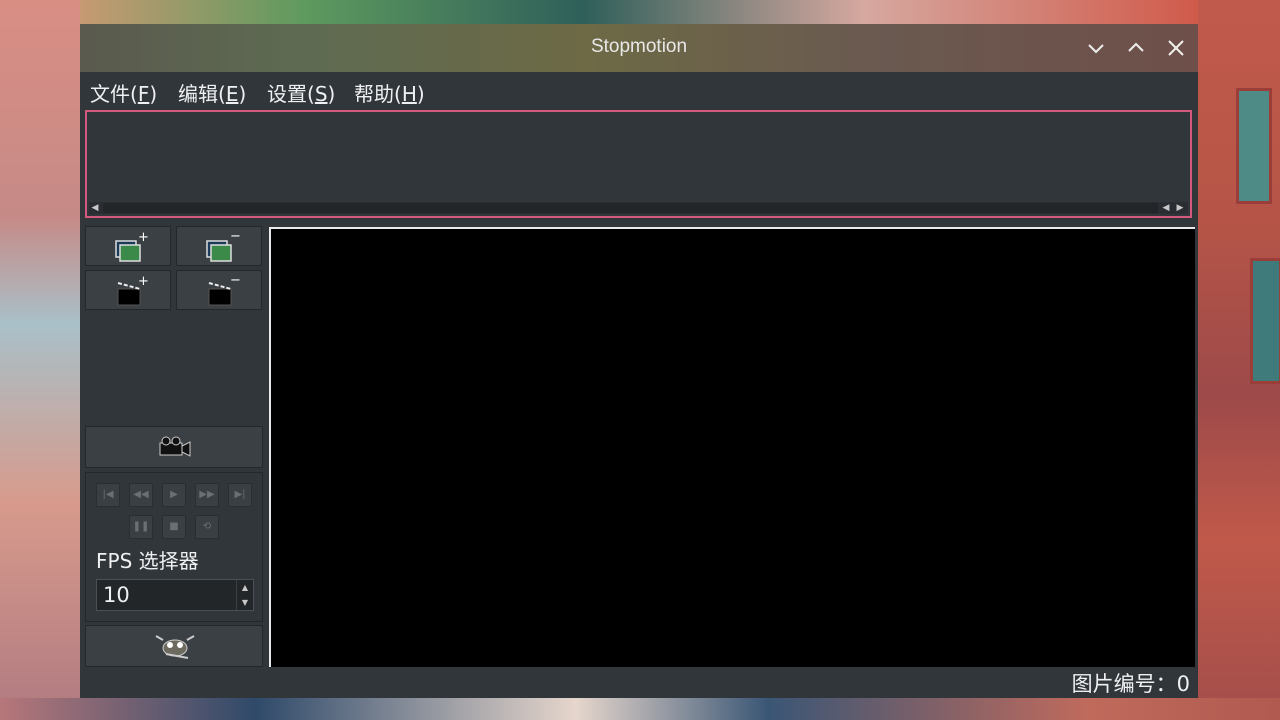 Image resolution: width=1280 pixels, height=720 pixels. I want to click on desktop-wallpaper-top, so click(640, 12).